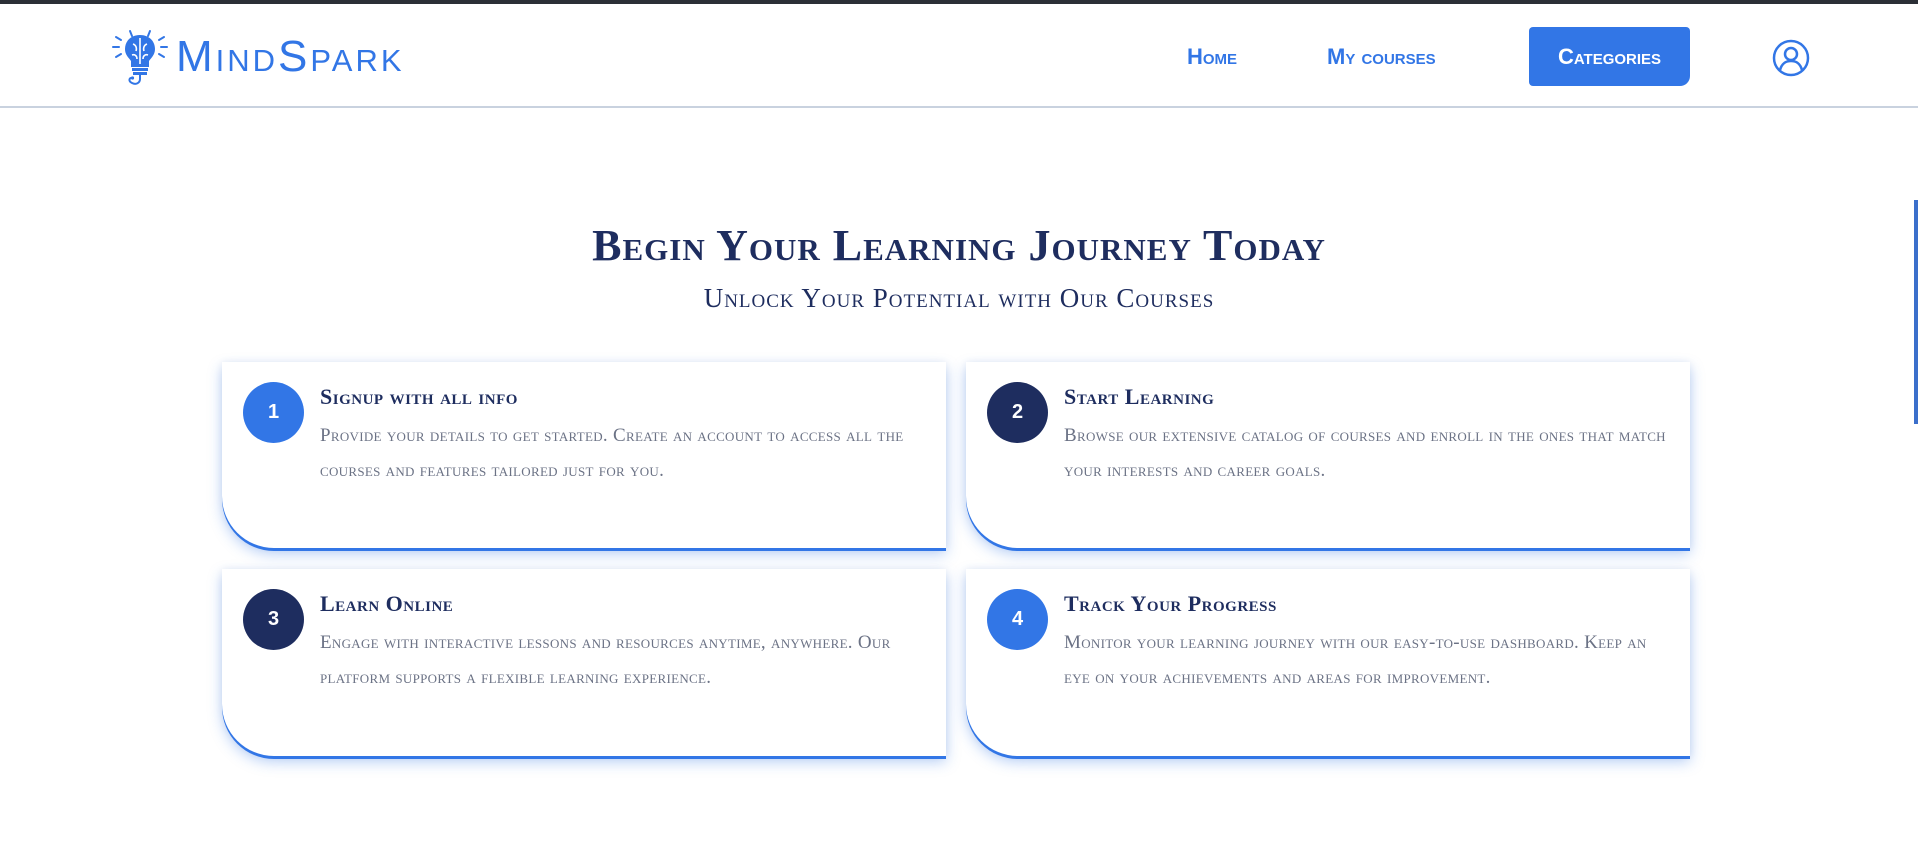 The height and width of the screenshot is (868, 1918). What do you see at coordinates (1139, 396) in the screenshot?
I see `step-title: Start Learning` at bounding box center [1139, 396].